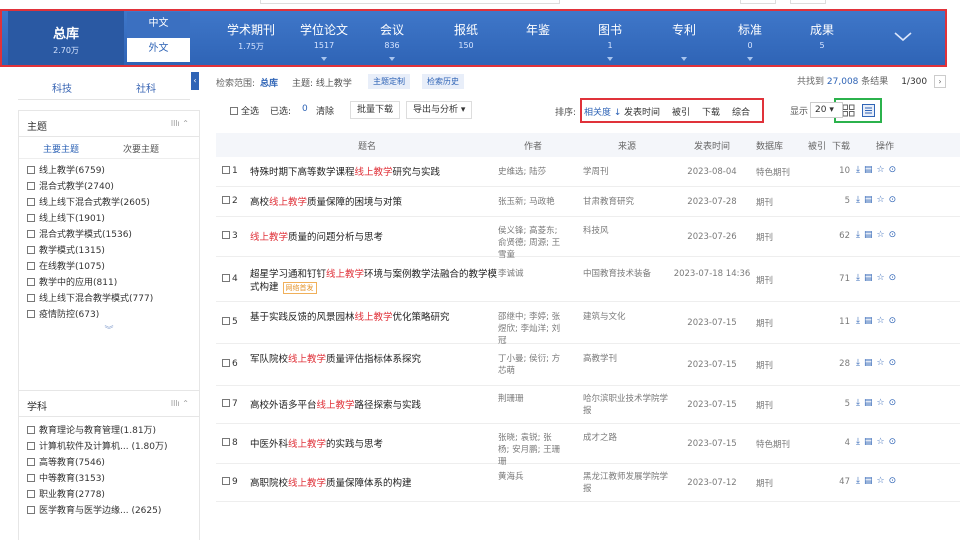 This screenshot has height=540, width=960. What do you see at coordinates (627, 231) in the screenshot?
I see `result-source: 科技风` at bounding box center [627, 231].